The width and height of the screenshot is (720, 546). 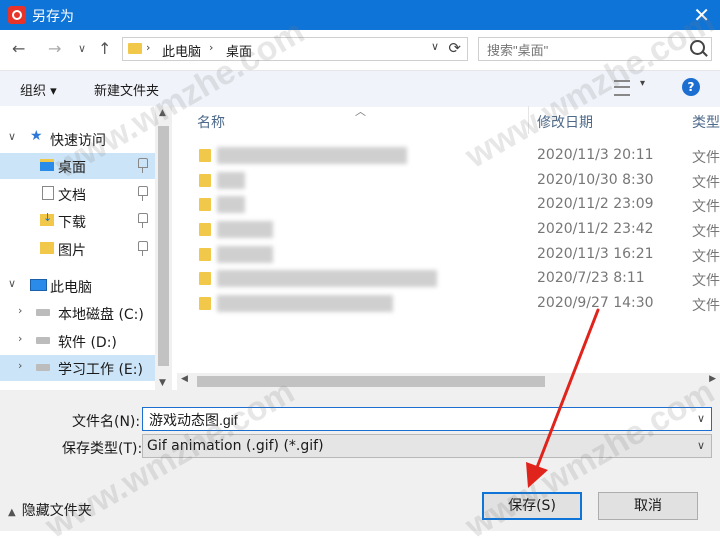 What do you see at coordinates (82, 48) in the screenshot?
I see `recent-locations-icon: ∨` at bounding box center [82, 48].